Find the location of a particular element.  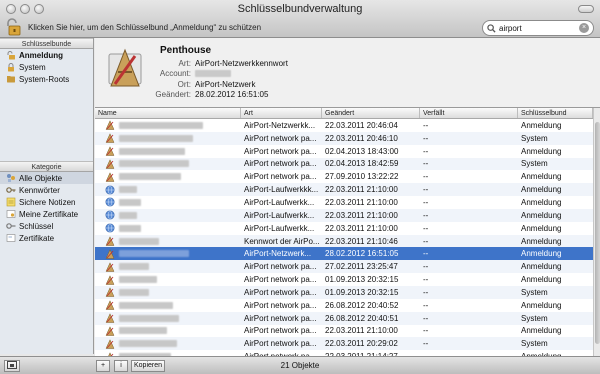

certificate-icon is located at coordinates (11, 238).